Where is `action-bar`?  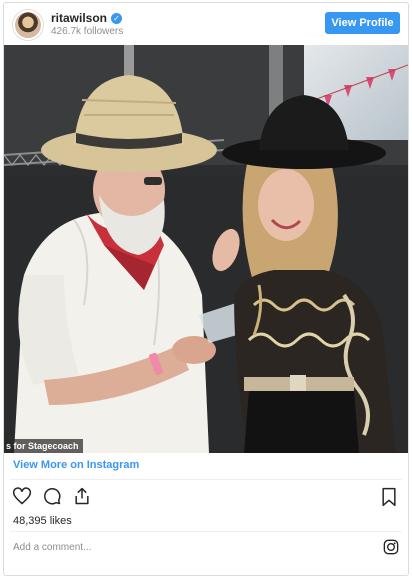 action-bar is located at coordinates (52, 496).